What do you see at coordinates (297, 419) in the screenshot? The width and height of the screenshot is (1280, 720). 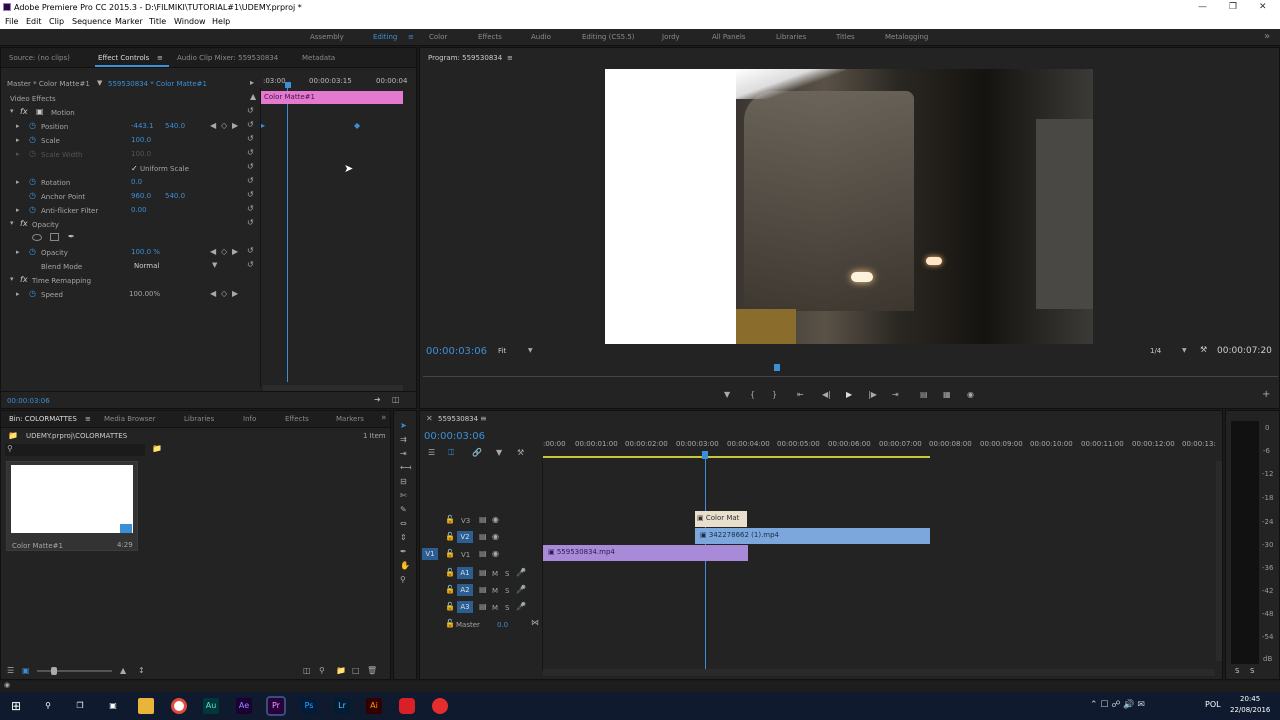 I see `tab-effects: Effects` at bounding box center [297, 419].